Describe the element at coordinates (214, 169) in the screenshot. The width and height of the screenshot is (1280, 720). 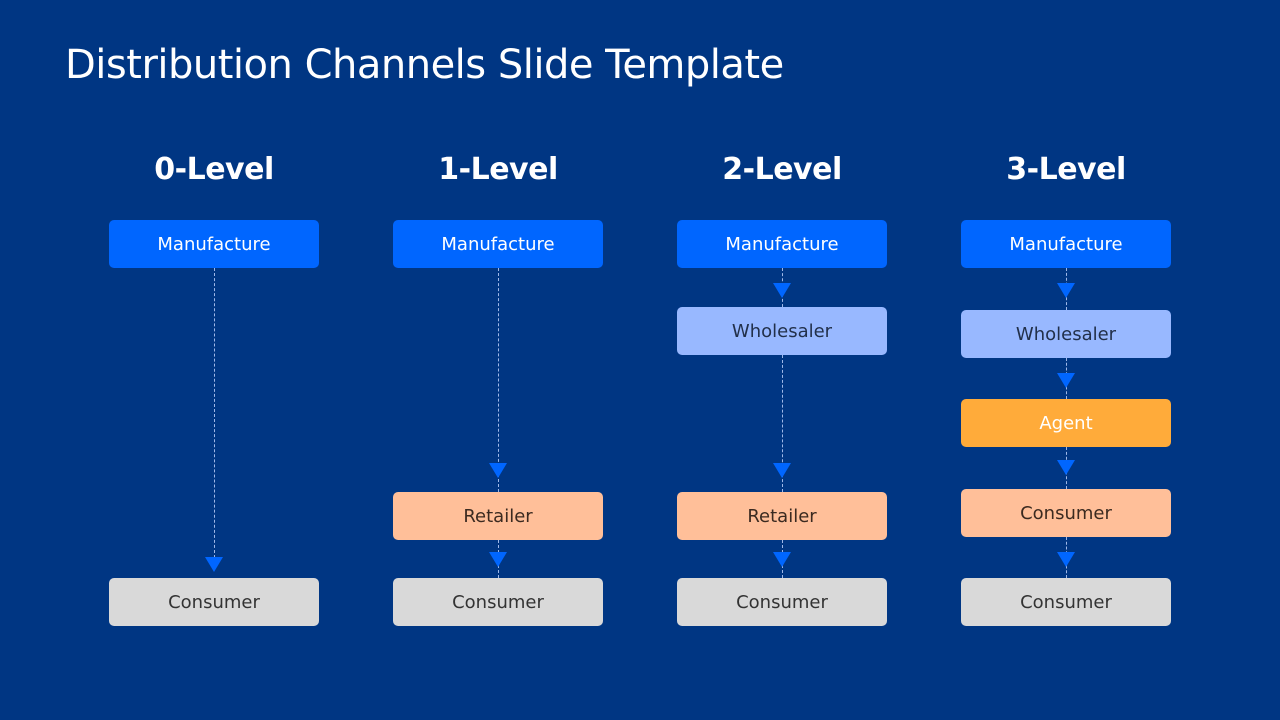
I see `level-heading-0: 0-Level` at that location.